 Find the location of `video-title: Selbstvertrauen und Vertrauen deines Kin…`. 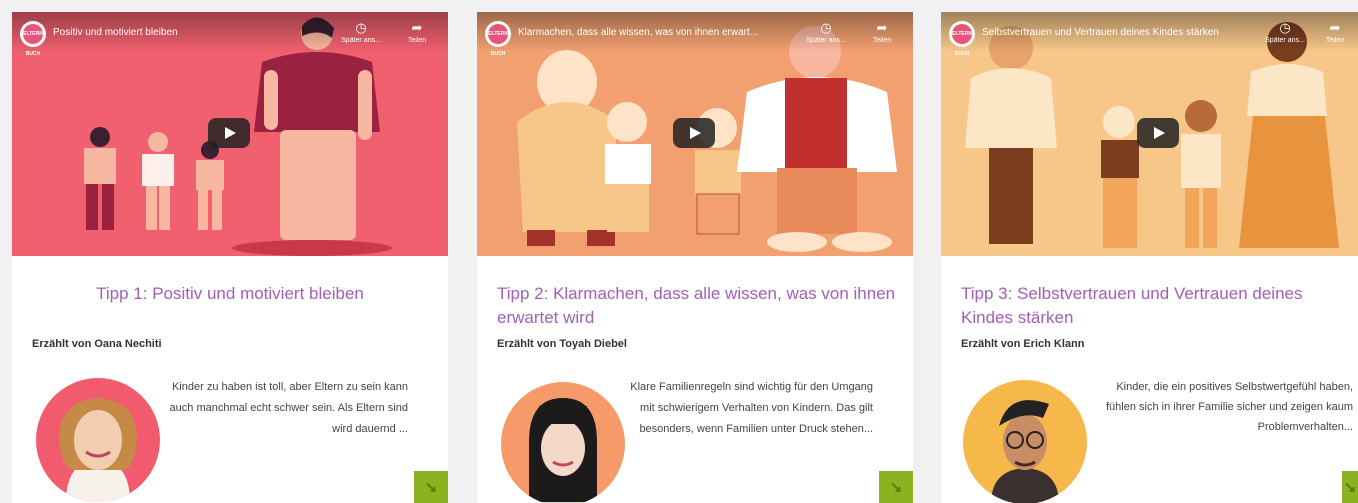

video-title: Selbstvertrauen und Vertrauen deines Kin… is located at coordinates (1117, 32).